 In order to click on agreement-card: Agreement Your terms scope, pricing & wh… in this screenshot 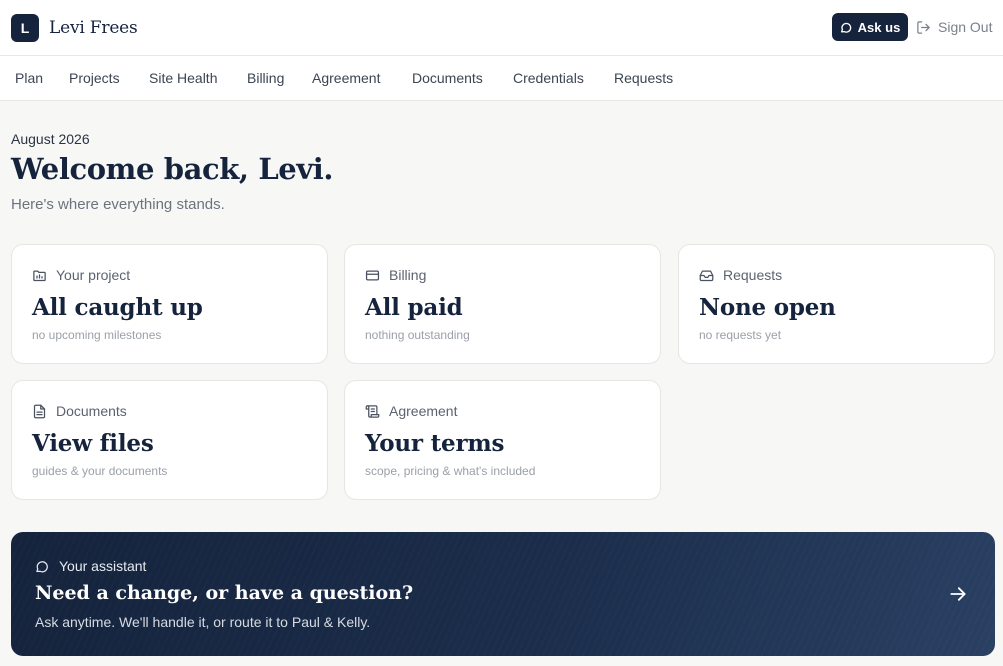, I will do `click(502, 440)`.